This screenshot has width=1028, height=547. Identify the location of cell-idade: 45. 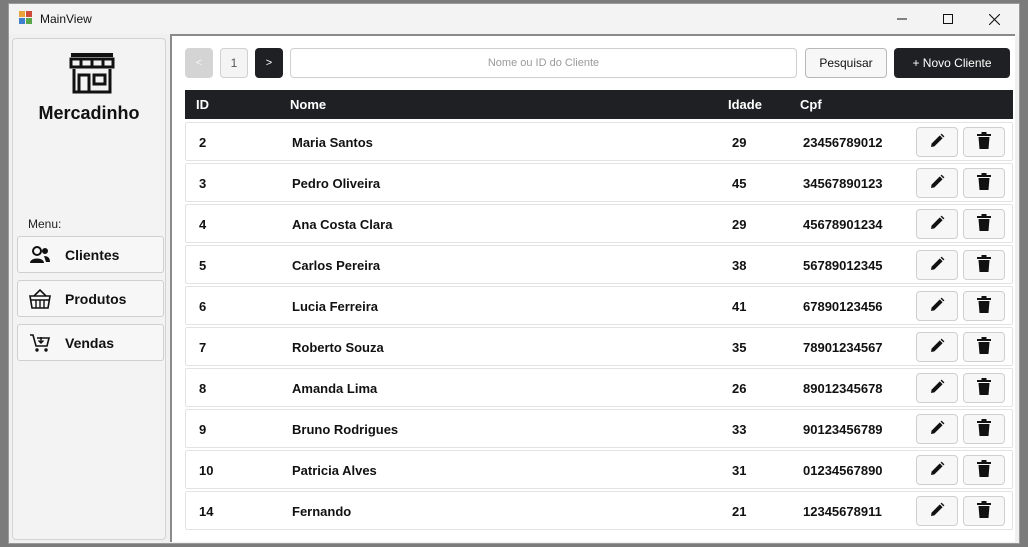
(739, 183).